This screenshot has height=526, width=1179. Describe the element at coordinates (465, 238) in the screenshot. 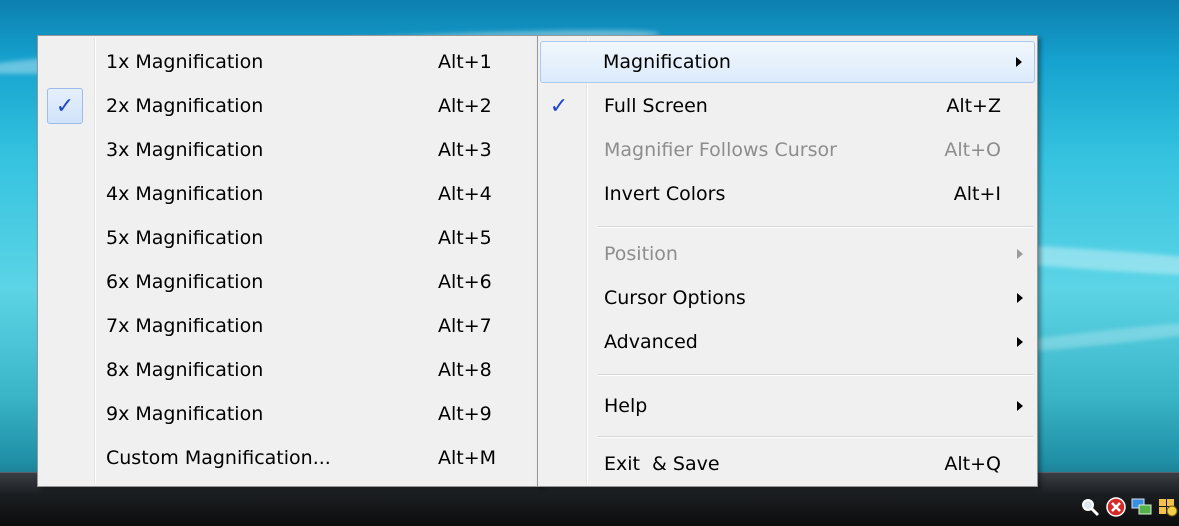

I see `menu-item-shortcut: Alt+5` at that location.